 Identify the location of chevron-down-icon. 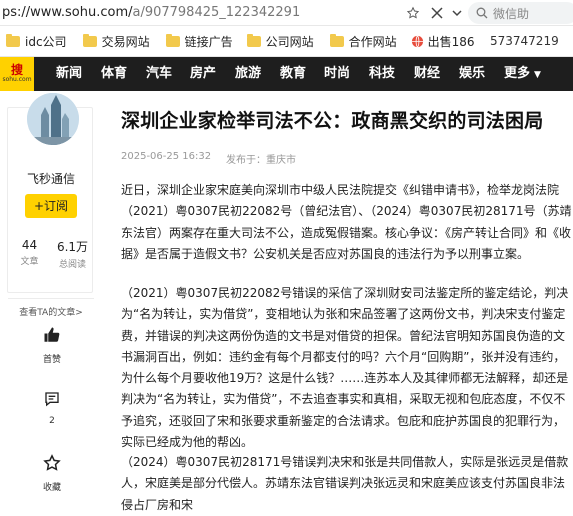
(457, 13).